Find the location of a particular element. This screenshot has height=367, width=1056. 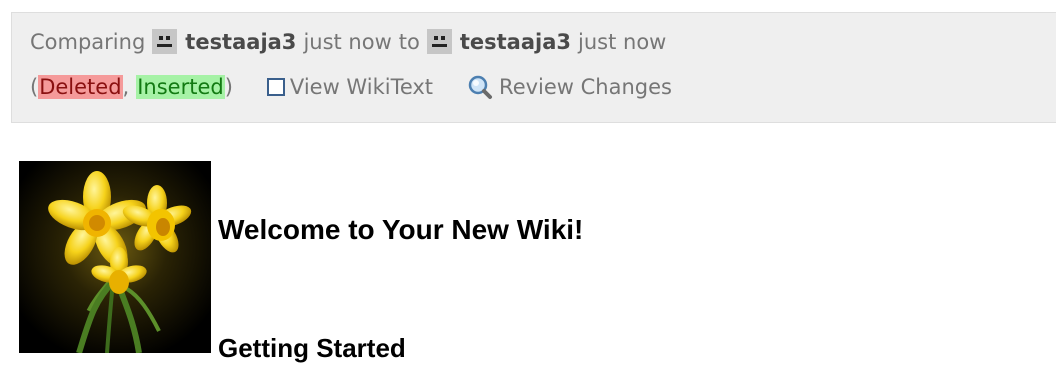

welcome-heading: Welcome to Your New Wiki! is located at coordinates (401, 229).